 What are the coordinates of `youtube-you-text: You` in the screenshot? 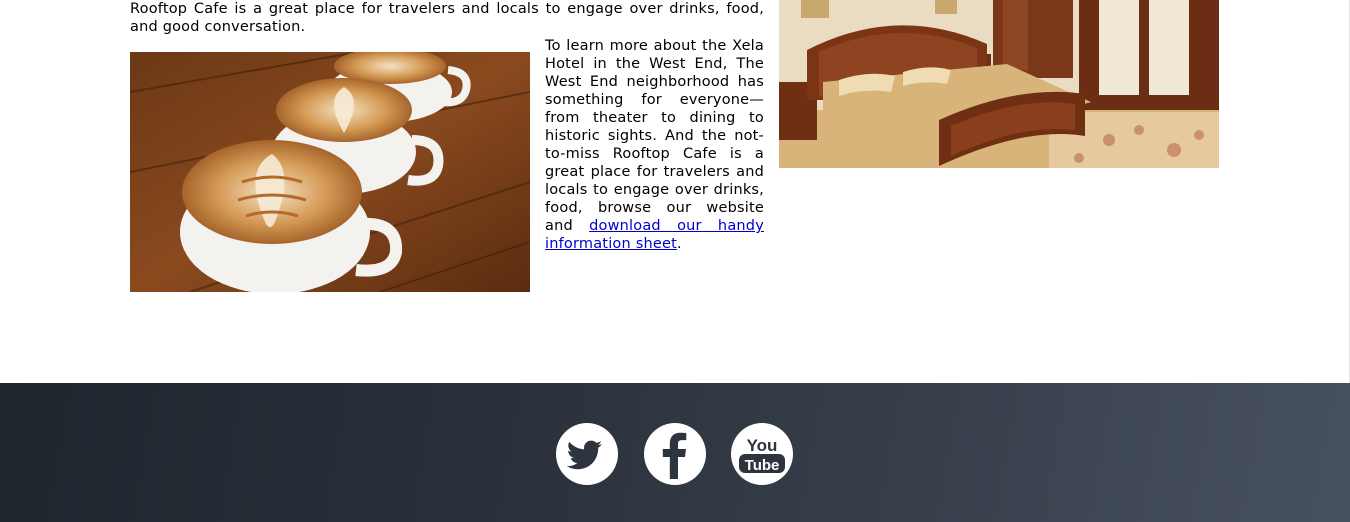 It's located at (762, 445).